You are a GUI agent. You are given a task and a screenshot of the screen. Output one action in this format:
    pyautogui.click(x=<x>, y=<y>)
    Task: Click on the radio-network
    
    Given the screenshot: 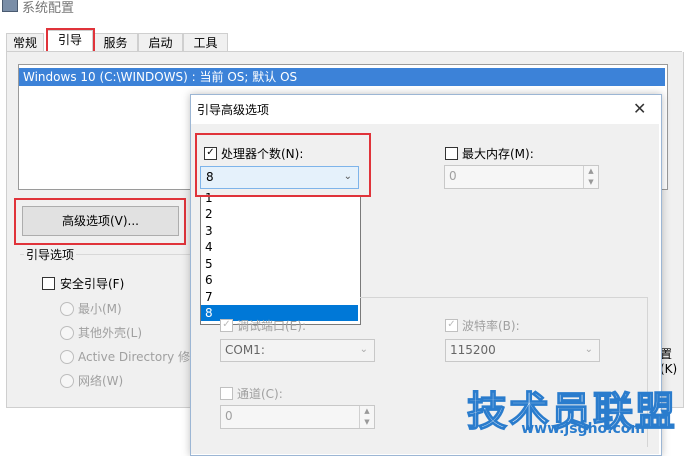 What is the action you would take?
    pyautogui.click(x=67, y=381)
    